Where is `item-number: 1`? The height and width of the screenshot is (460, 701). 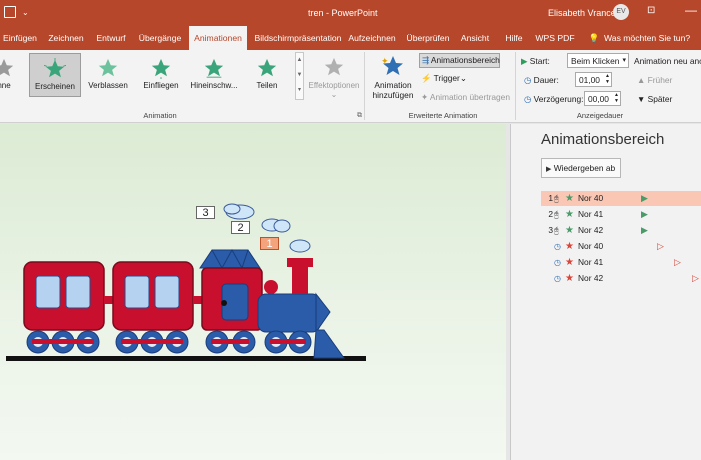 item-number: 1 is located at coordinates (550, 198).